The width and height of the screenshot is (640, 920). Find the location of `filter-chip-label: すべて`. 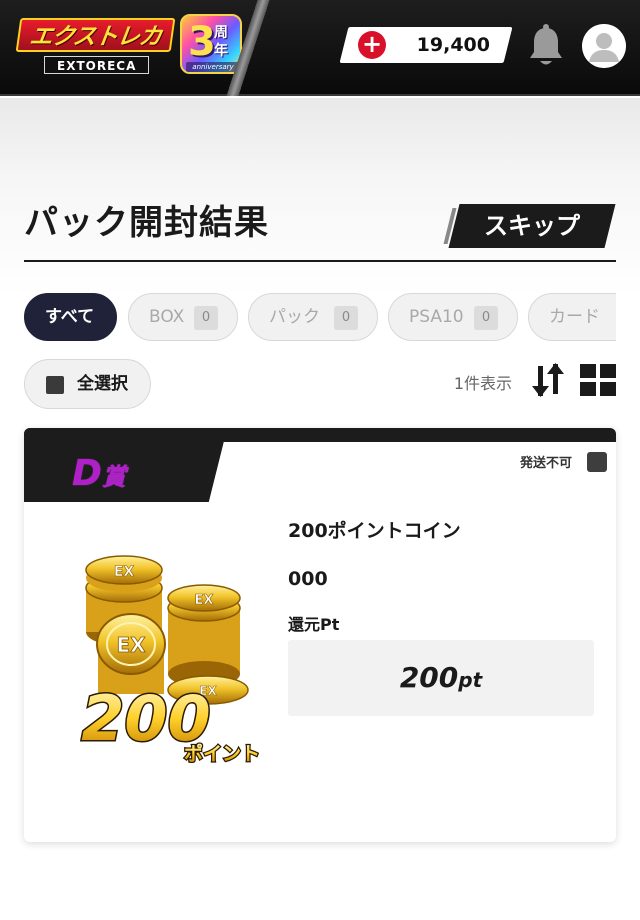

filter-chip-label: すべて is located at coordinates (70, 317).